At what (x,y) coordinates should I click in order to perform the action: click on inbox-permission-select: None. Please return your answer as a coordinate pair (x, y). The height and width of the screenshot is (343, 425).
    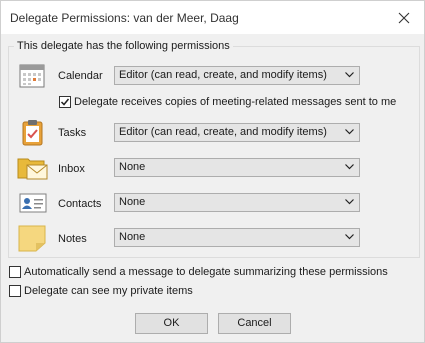
    Looking at the image, I should click on (237, 167).